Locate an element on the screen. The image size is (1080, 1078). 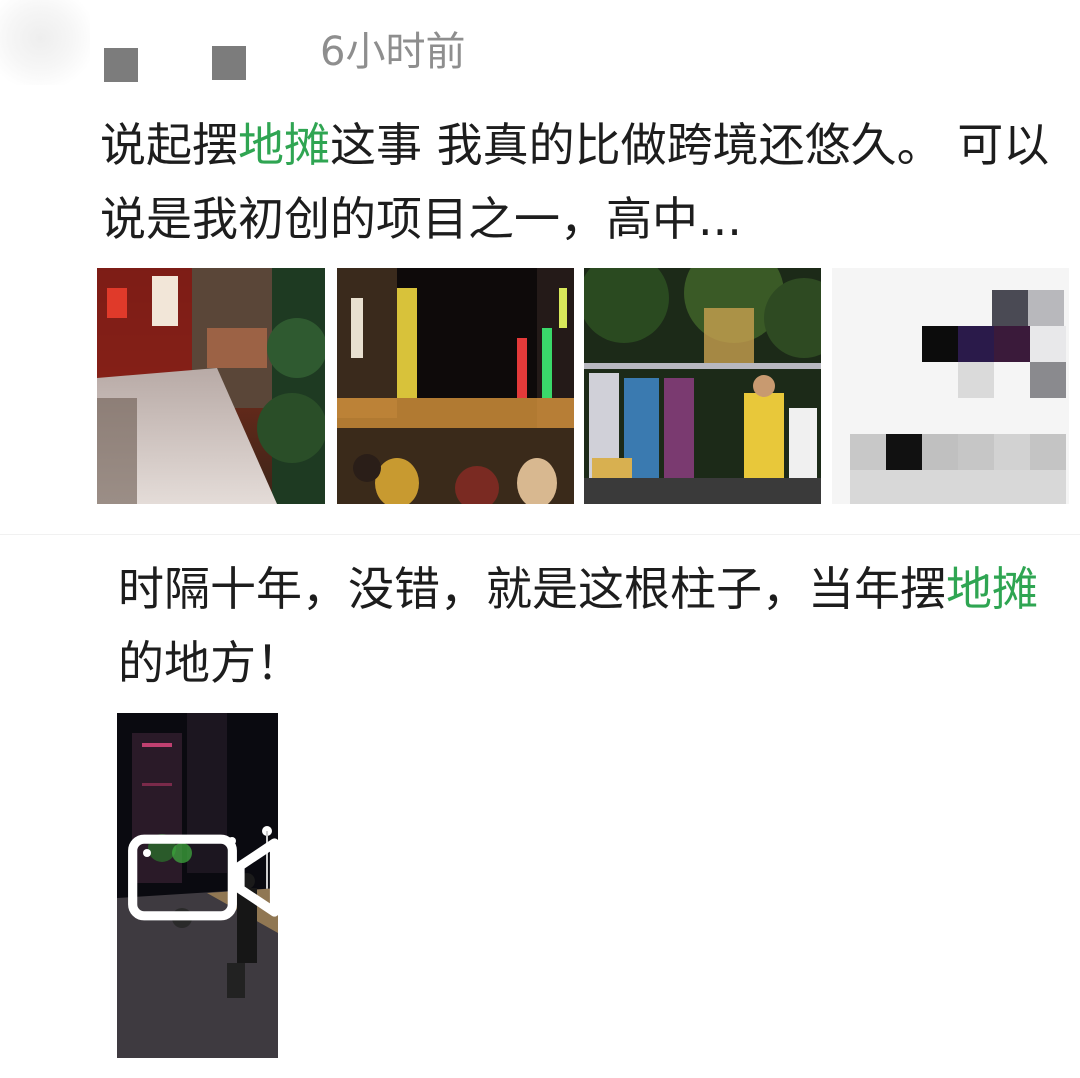
post-text-2-before: 时隔十年，没错，就是这根柱子，当年摆 is located at coordinates (532, 589).